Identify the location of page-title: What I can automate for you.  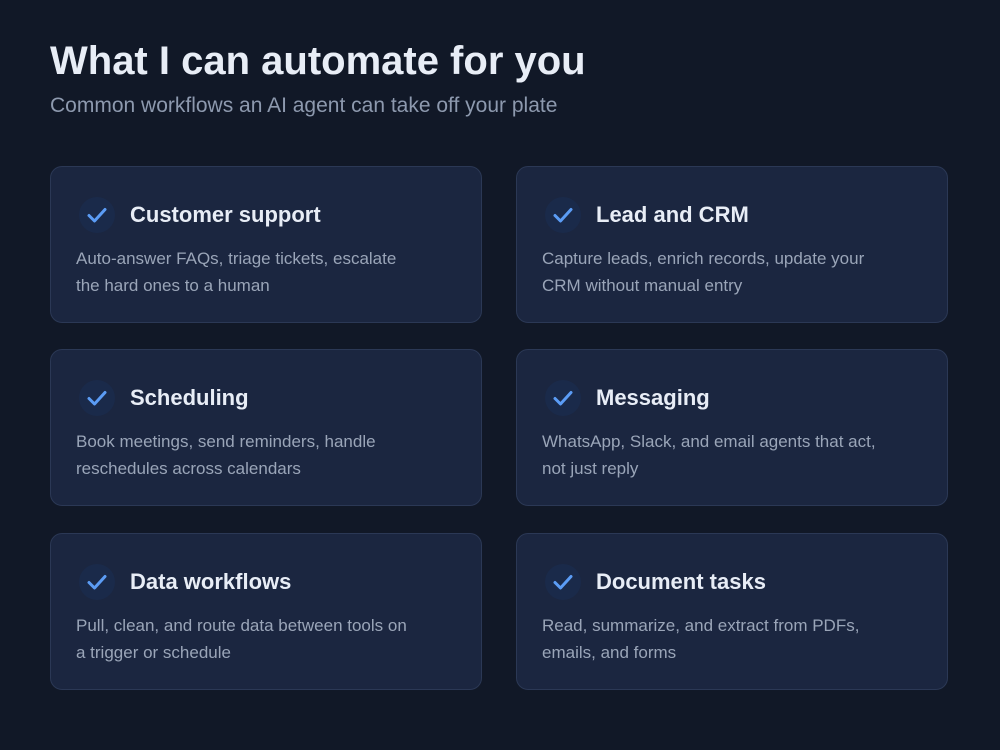
(318, 61).